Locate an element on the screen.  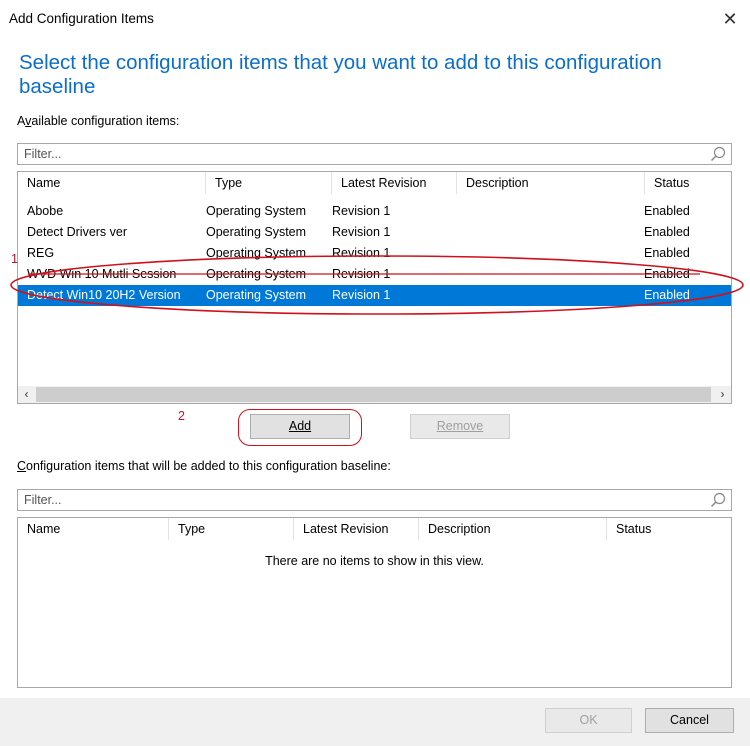
annotation-step-1: 1 is located at coordinates (14, 259).